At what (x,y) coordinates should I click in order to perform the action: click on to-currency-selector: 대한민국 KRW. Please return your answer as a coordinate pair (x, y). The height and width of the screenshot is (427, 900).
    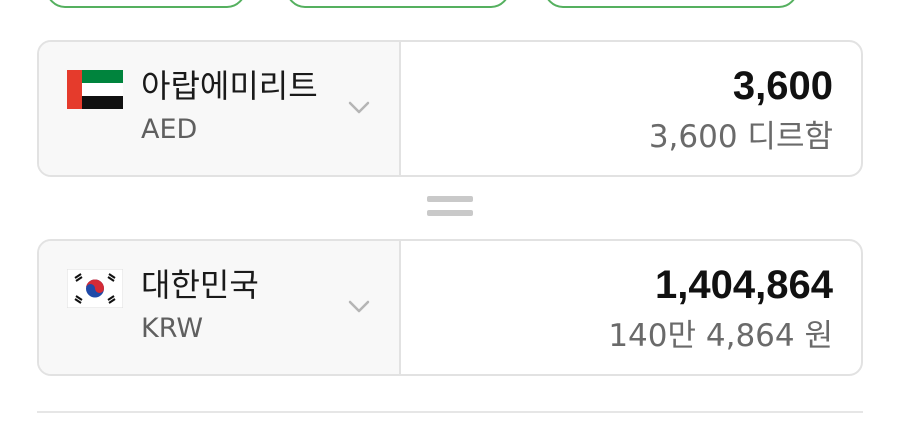
    Looking at the image, I should click on (220, 307).